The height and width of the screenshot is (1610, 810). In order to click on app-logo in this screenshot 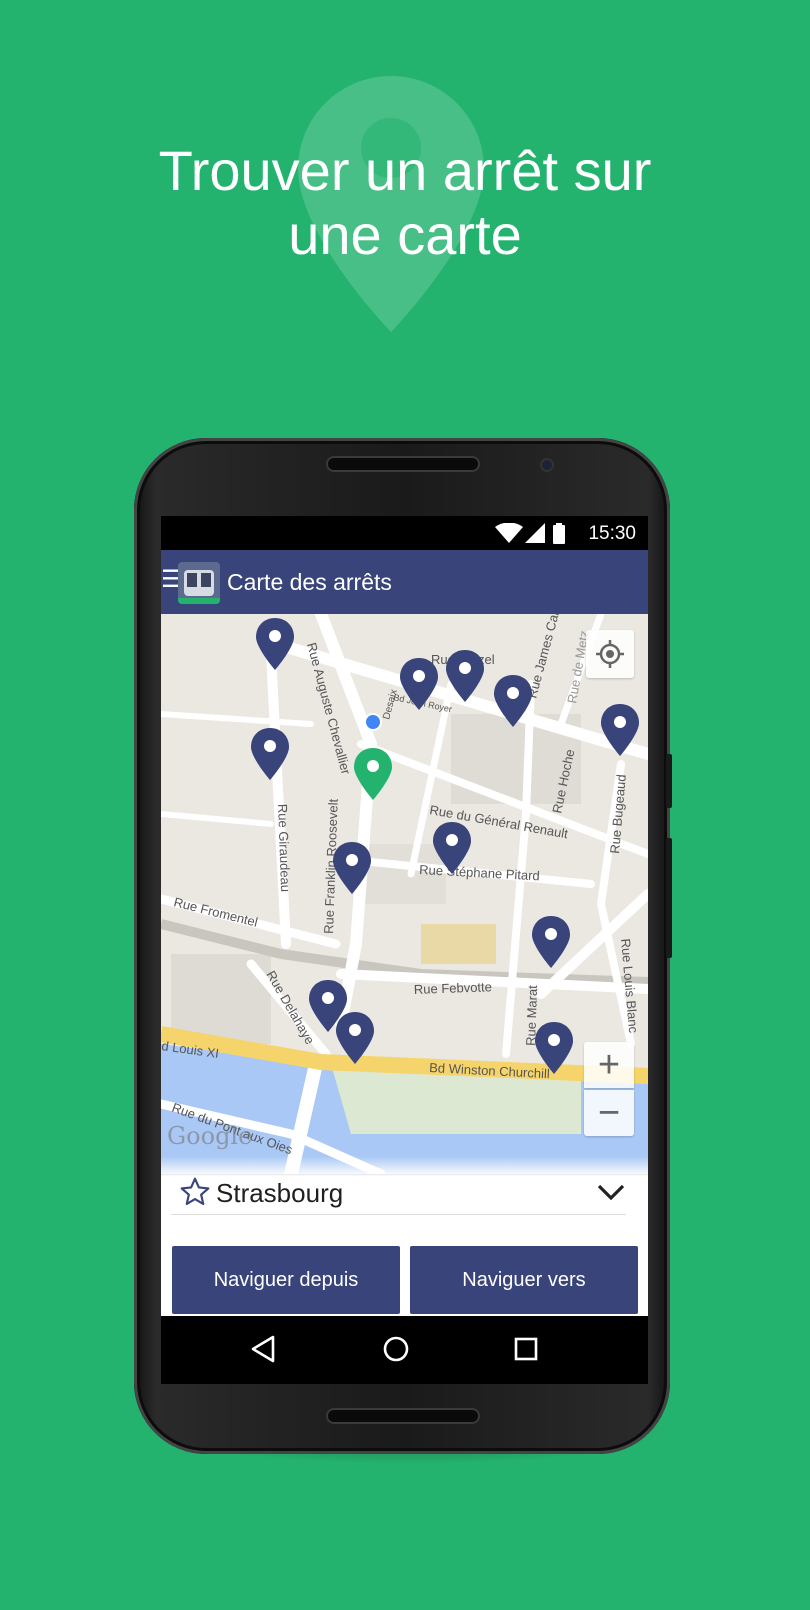, I will do `click(199, 583)`.